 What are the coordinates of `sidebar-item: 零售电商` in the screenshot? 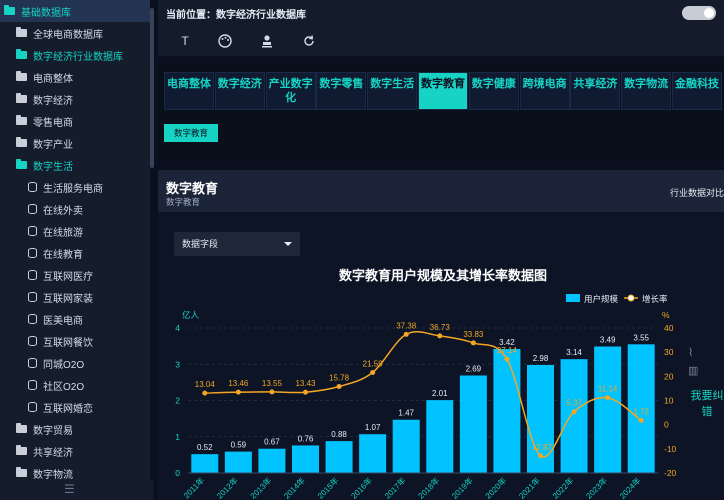 It's located at (75, 121).